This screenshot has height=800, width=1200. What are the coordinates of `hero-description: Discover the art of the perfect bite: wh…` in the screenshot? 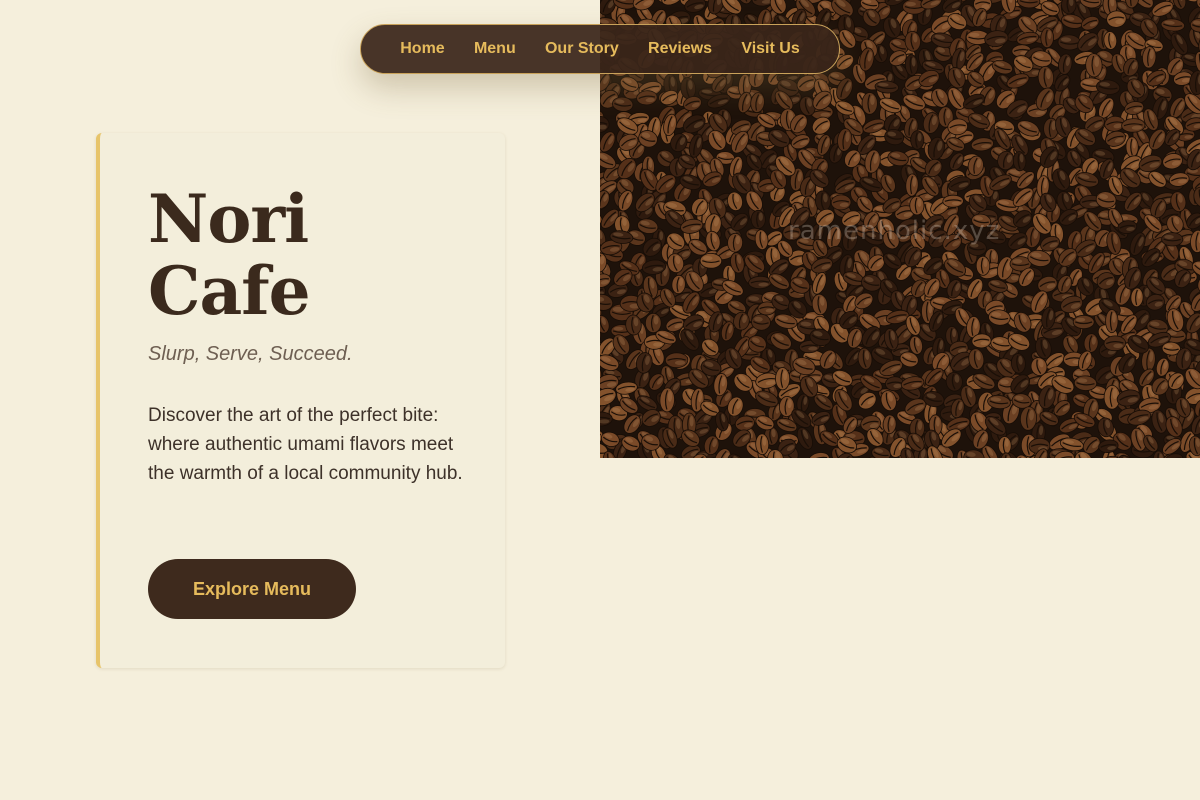 It's located at (305, 444).